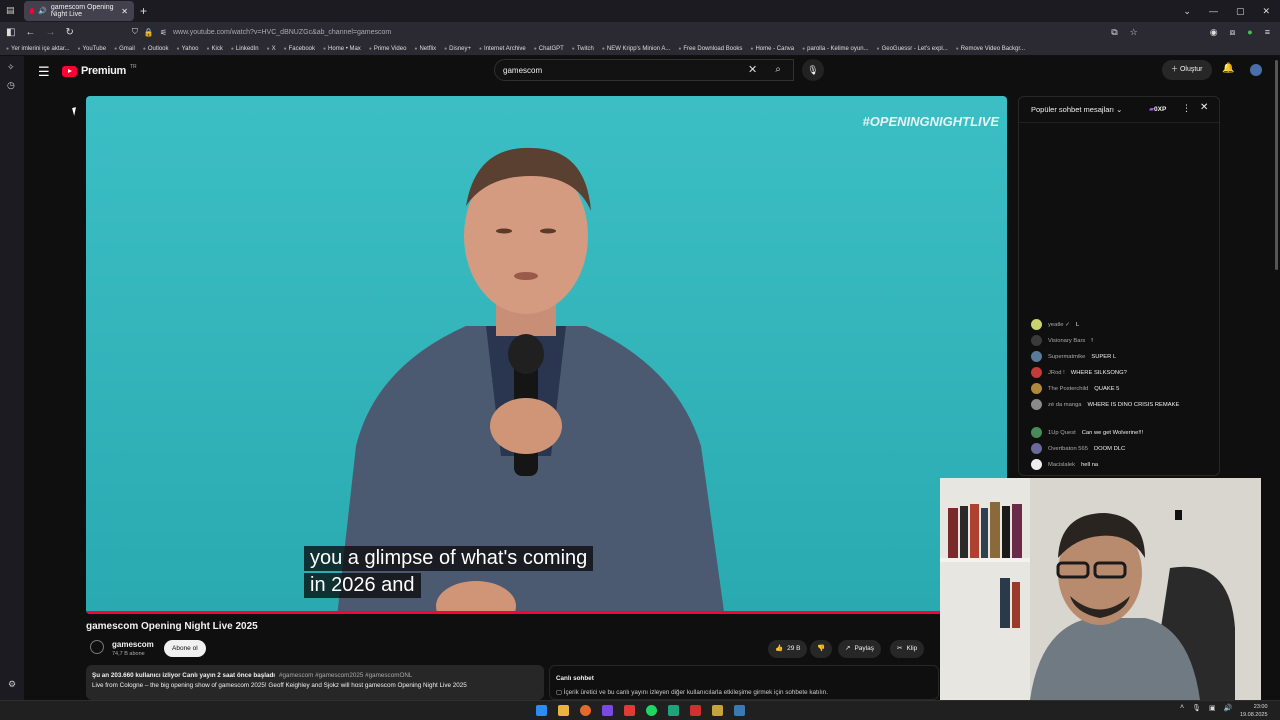 Image resolution: width=1280 pixels, height=720 pixels. What do you see at coordinates (1187, 70) in the screenshot?
I see `create-button: ＋ Oluştur` at bounding box center [1187, 70].